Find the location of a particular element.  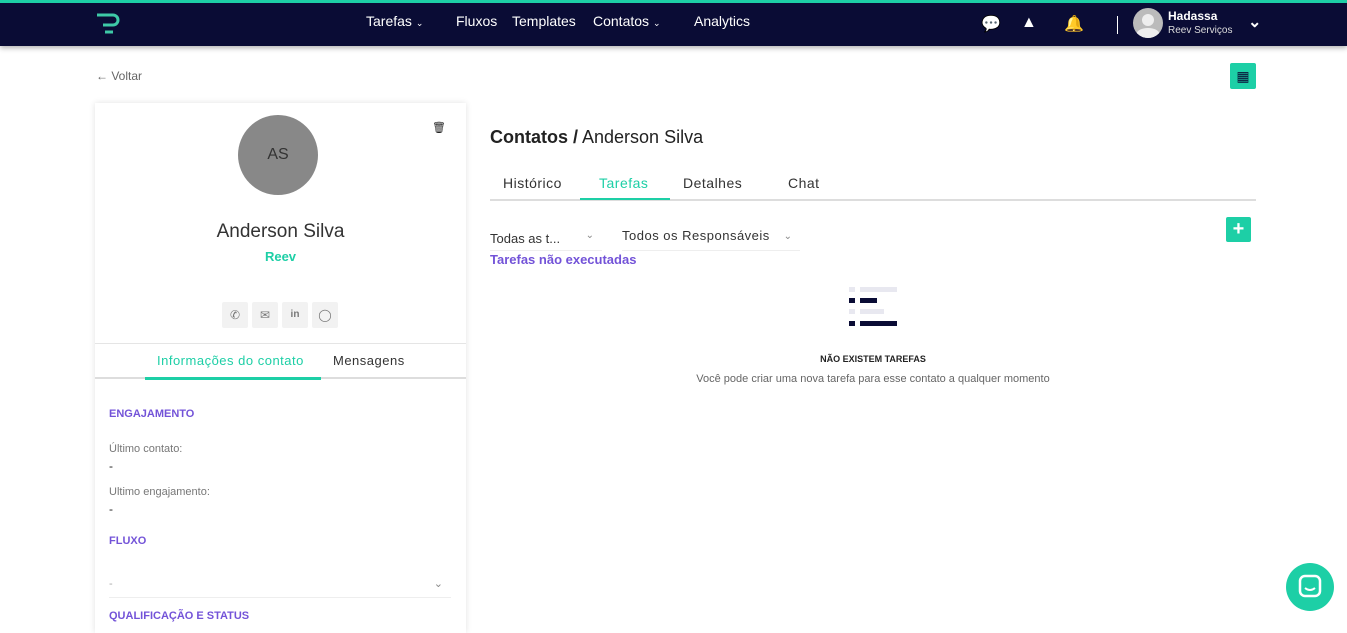

nav-tarefas: Tarefas ⌄ is located at coordinates (394, 21).